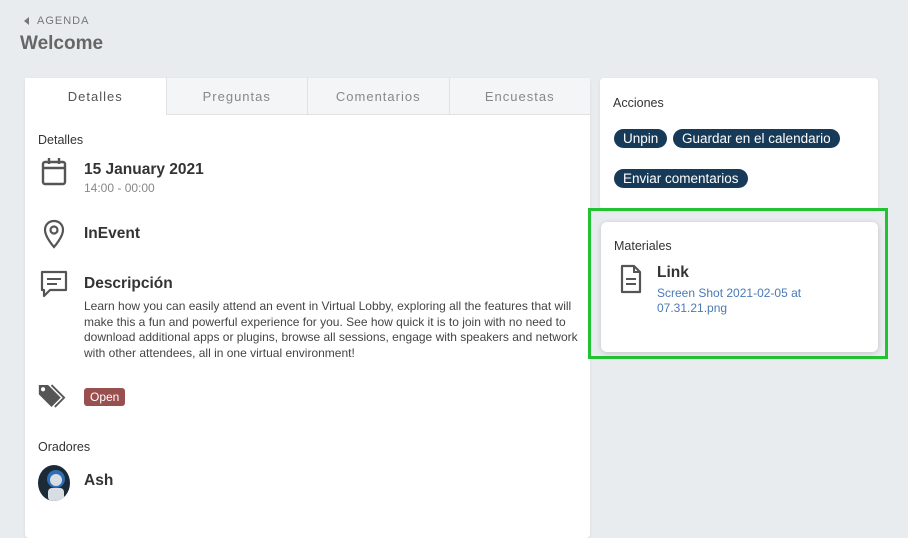 The width and height of the screenshot is (908, 538). What do you see at coordinates (105, 397) in the screenshot?
I see `open-tag-badge: Open` at bounding box center [105, 397].